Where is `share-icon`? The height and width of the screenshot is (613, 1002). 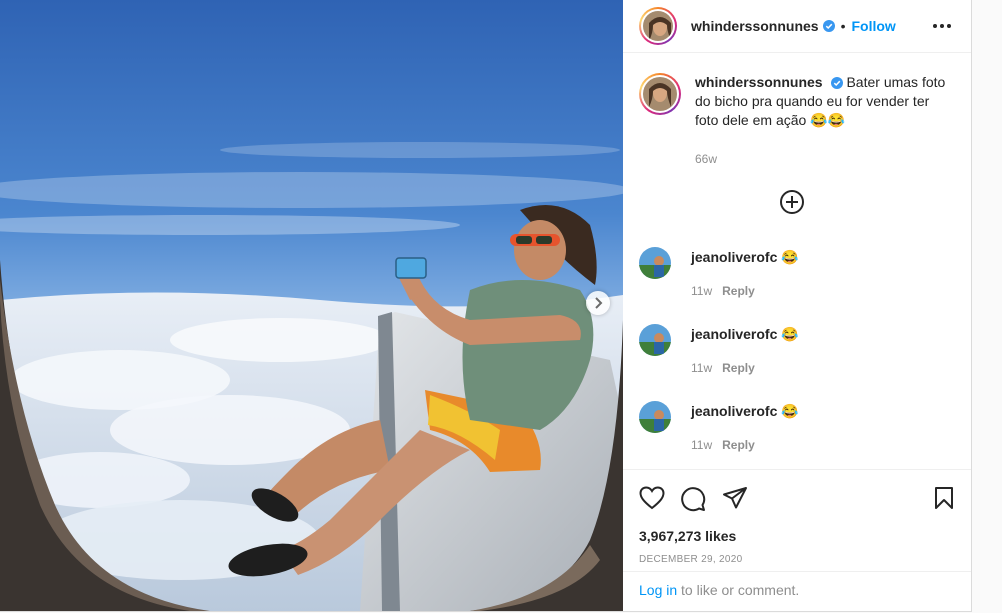 share-icon is located at coordinates (735, 498).